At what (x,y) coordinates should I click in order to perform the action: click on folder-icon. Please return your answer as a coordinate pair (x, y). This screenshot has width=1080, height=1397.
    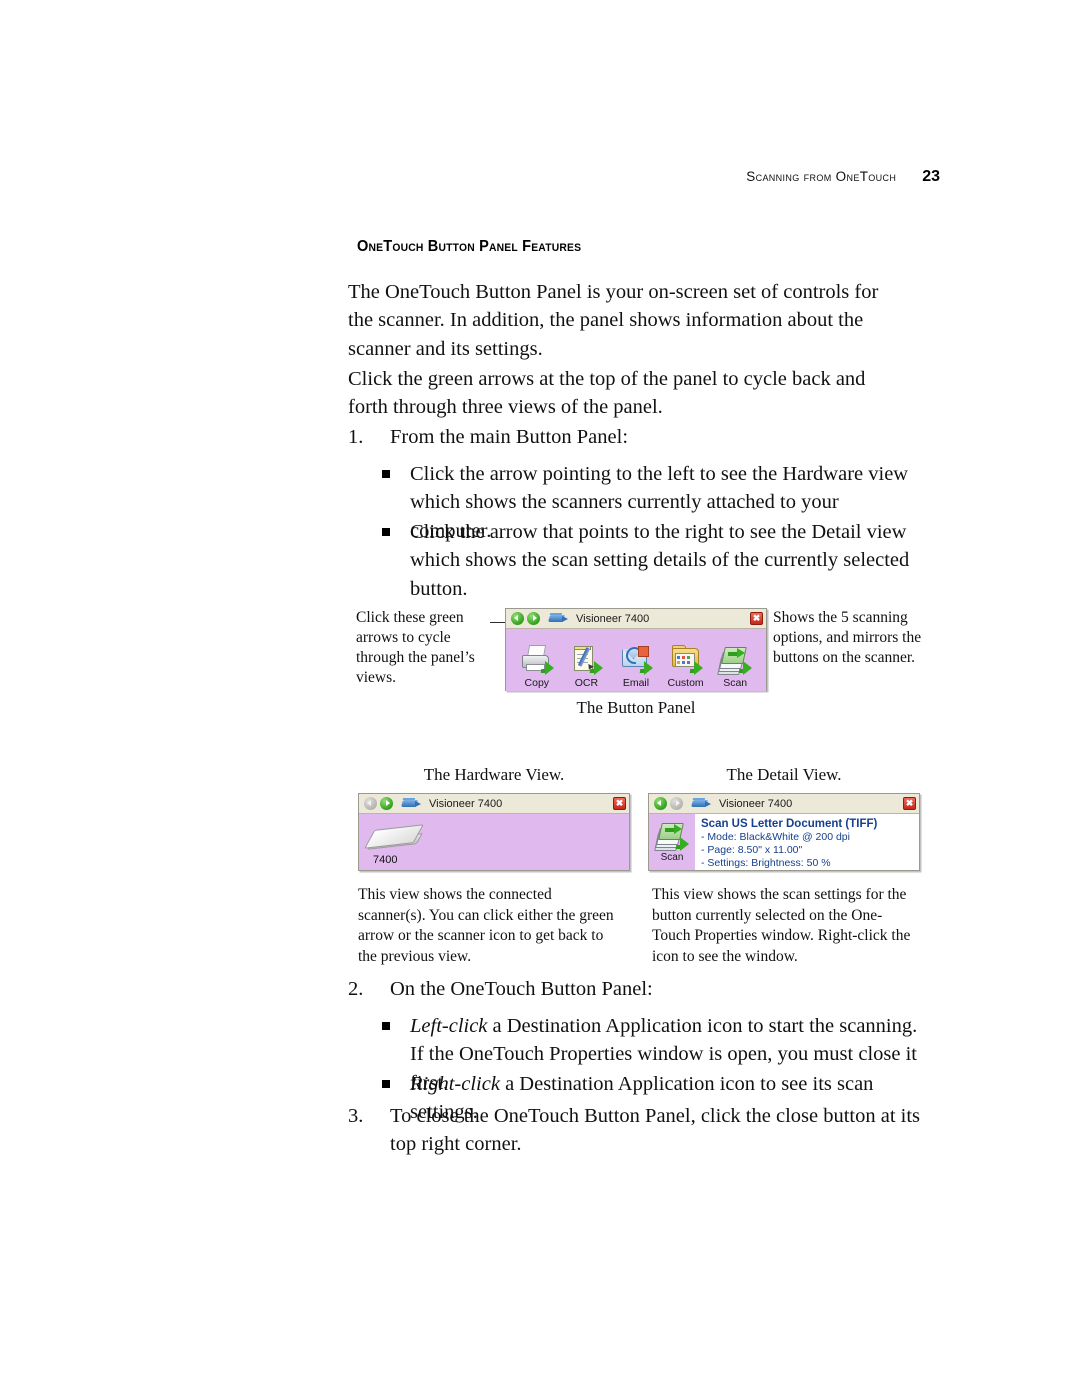
    Looking at the image, I should click on (686, 660).